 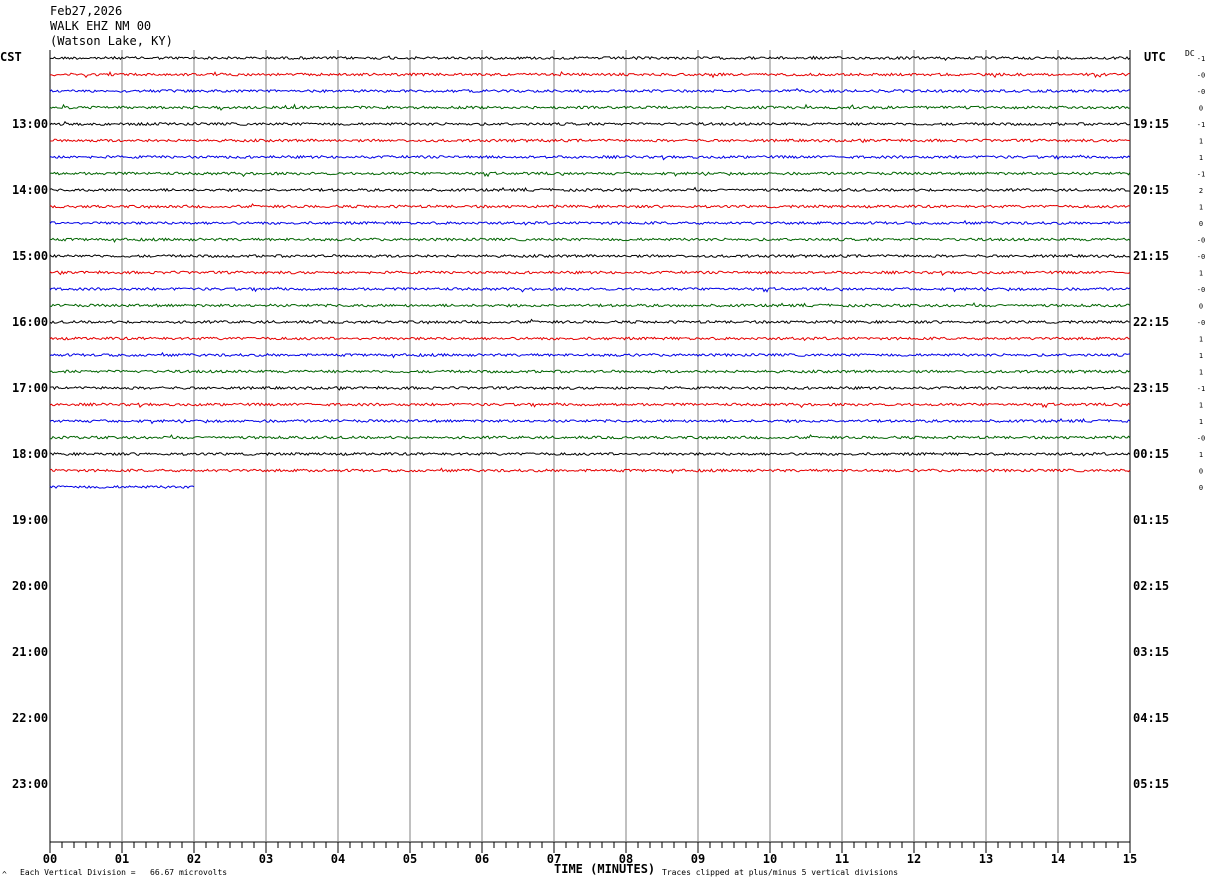 I want to click on x-tick-label: 13, so click(x=986, y=859).